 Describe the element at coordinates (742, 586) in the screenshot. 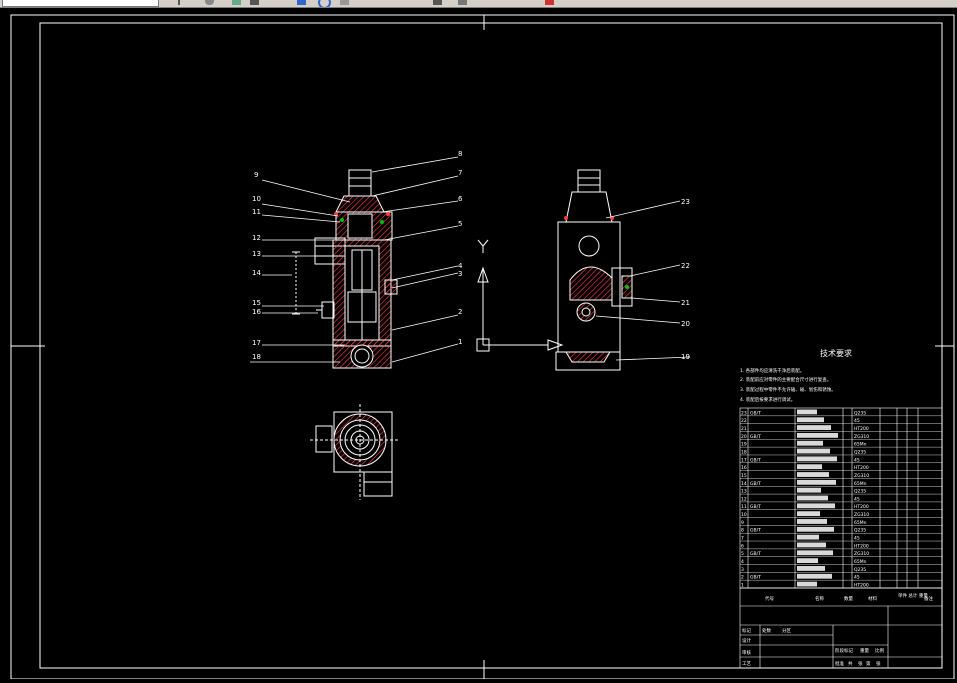

I see `bom-row-number: 1` at that location.